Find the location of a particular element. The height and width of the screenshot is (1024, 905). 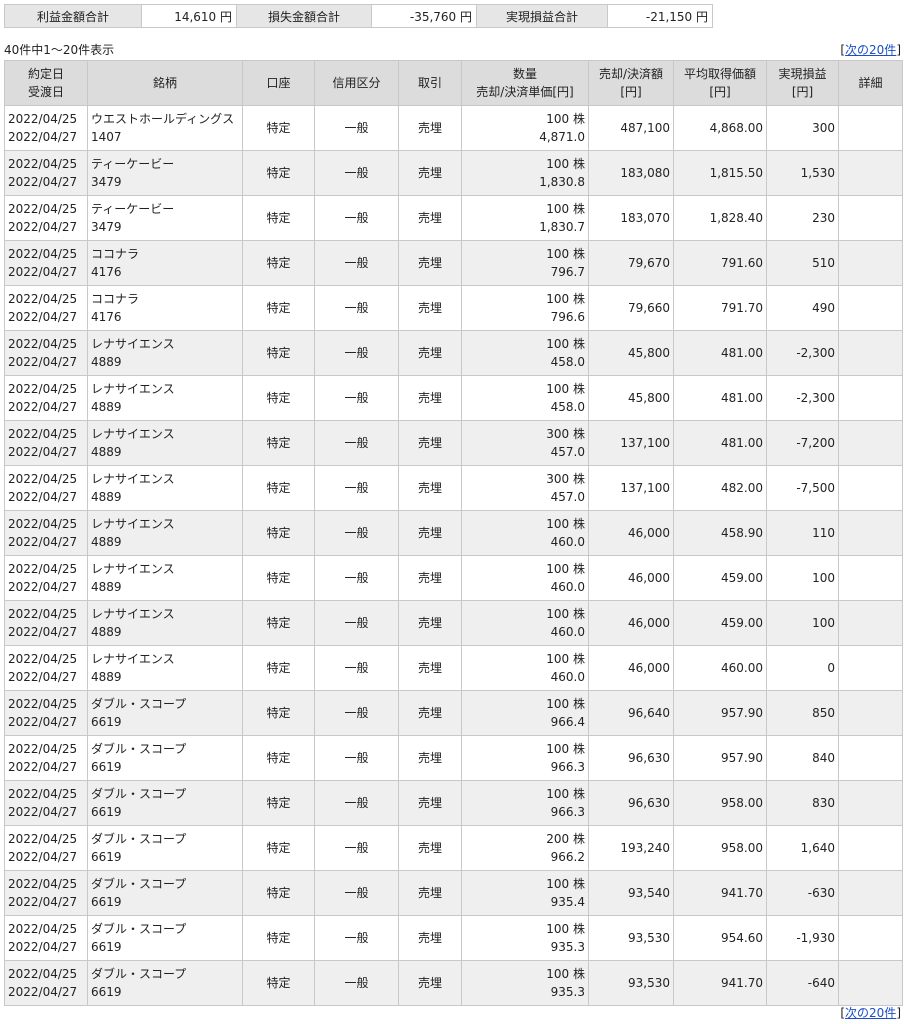

avg-cost-cell: 482.00 is located at coordinates (720, 488).